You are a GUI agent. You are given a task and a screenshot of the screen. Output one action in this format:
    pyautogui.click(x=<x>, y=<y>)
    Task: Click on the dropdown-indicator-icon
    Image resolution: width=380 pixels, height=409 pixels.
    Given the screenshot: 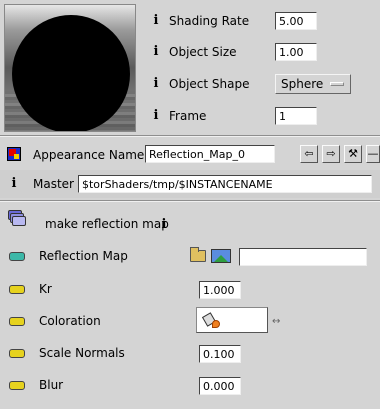 What is the action you would take?
    pyautogui.click(x=337, y=84)
    